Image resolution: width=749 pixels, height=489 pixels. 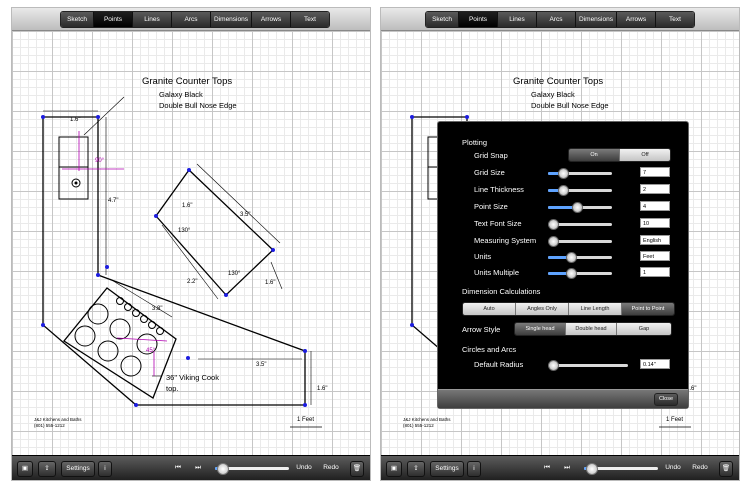 I want to click on dim-3-5-a: 3.5", so click(x=245, y=215).